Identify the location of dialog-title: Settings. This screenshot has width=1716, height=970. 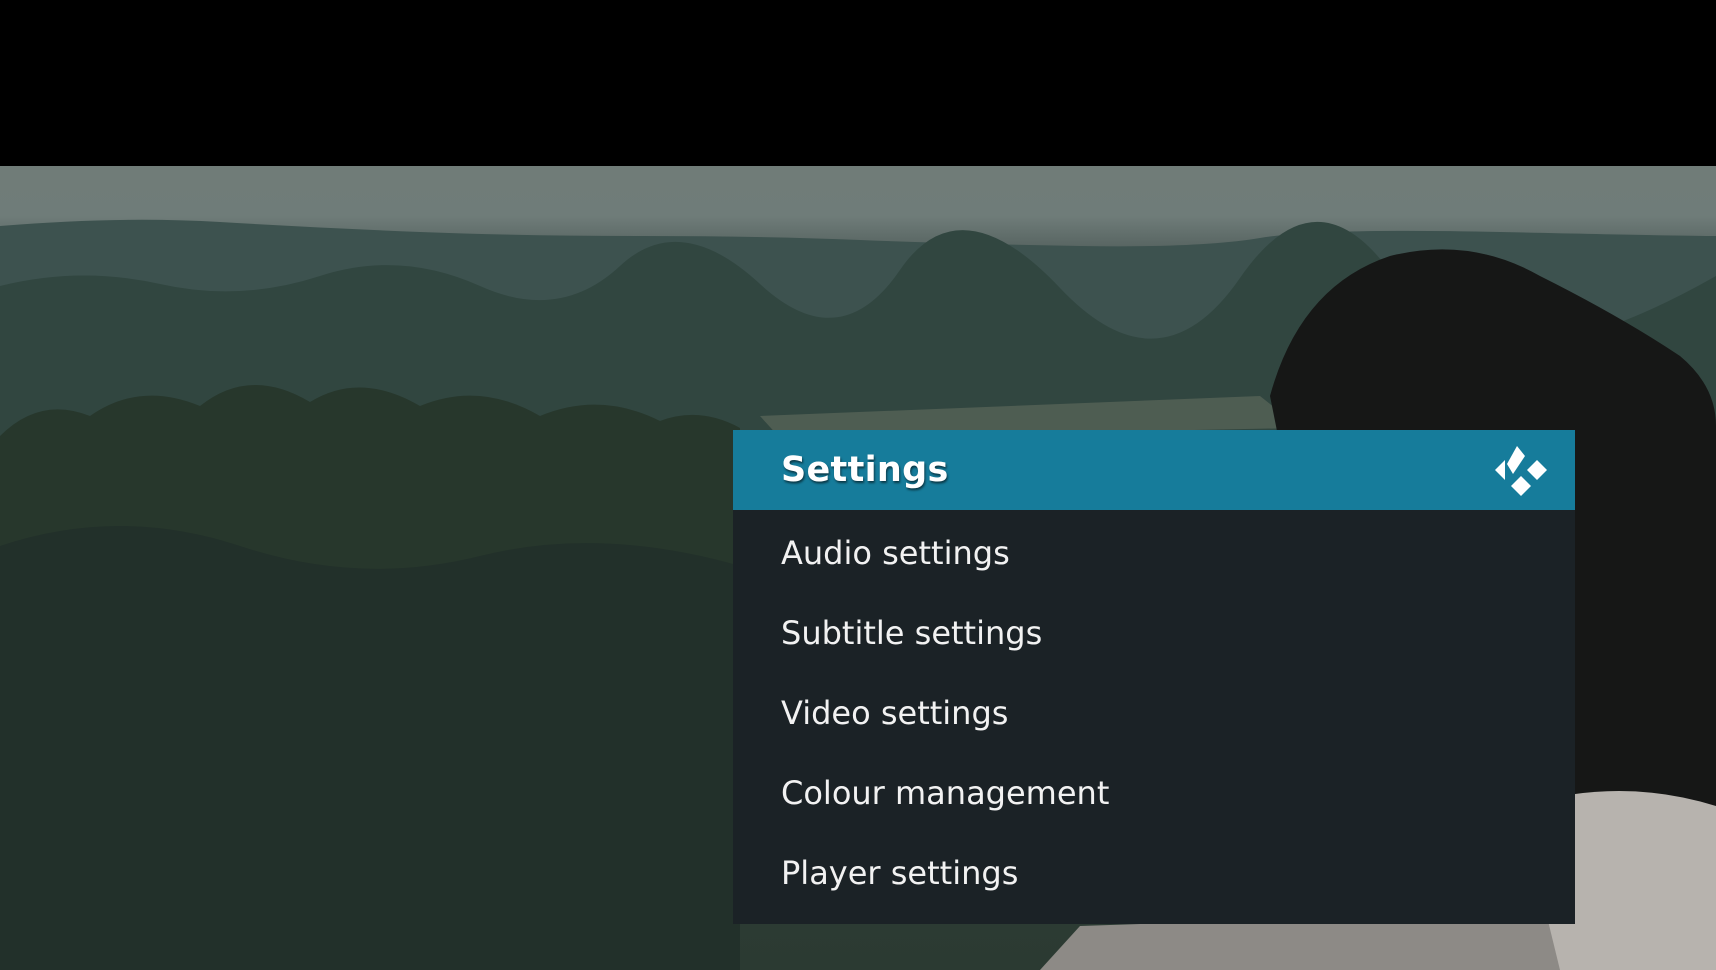
(865, 470).